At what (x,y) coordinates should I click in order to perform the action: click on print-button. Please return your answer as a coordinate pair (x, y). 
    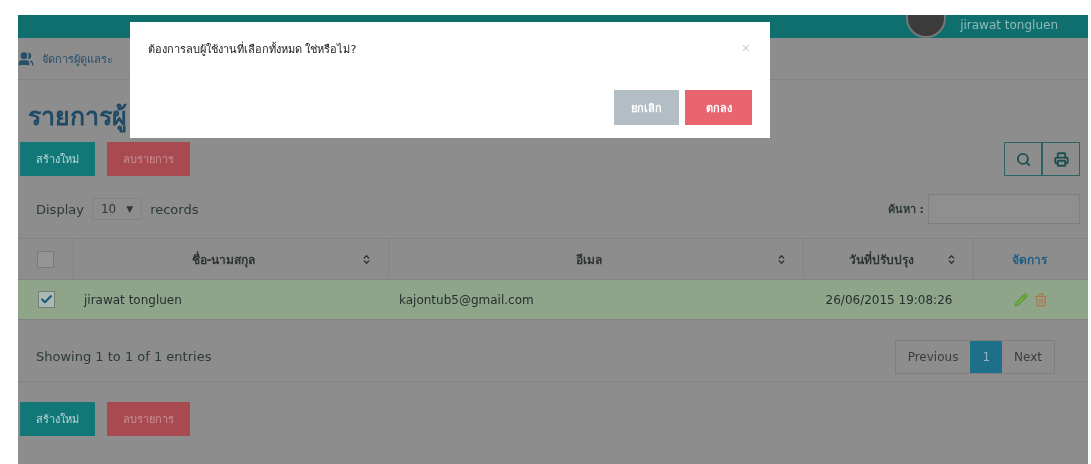
    Looking at the image, I should click on (1061, 159).